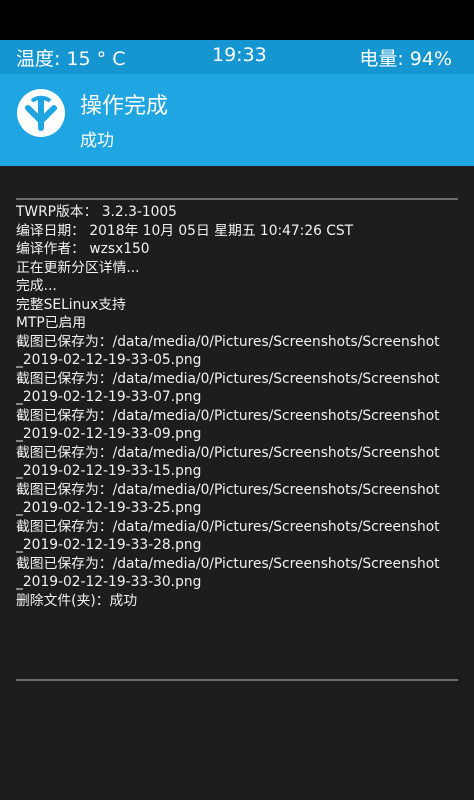 Image resolution: width=474 pixels, height=800 pixels. I want to click on console-line: TWRP版本： 3.2.3-1005, so click(96, 212).